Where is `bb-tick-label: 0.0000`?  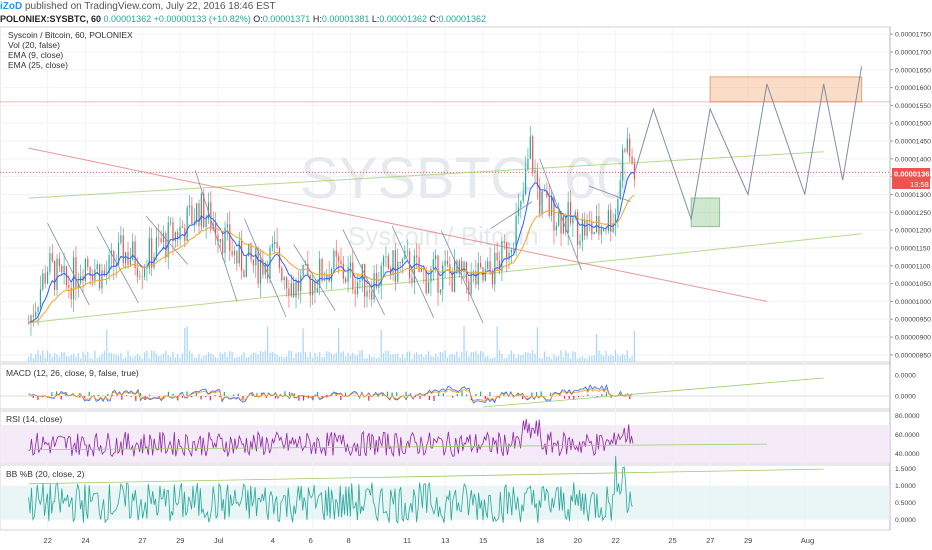 bb-tick-label: 0.0000 is located at coordinates (905, 520).